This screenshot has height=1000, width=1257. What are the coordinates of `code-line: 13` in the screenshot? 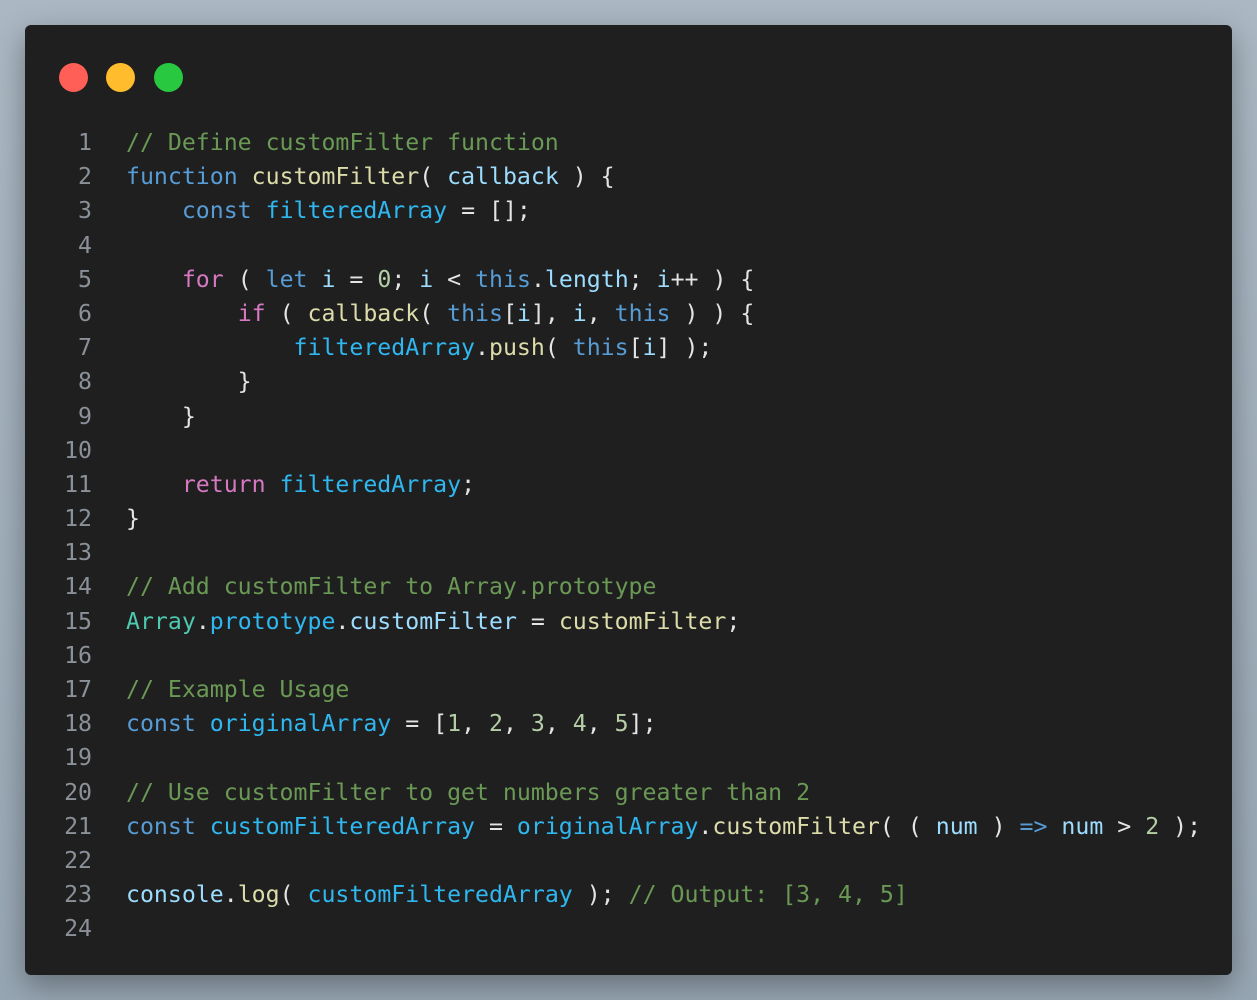 It's located at (628, 553).